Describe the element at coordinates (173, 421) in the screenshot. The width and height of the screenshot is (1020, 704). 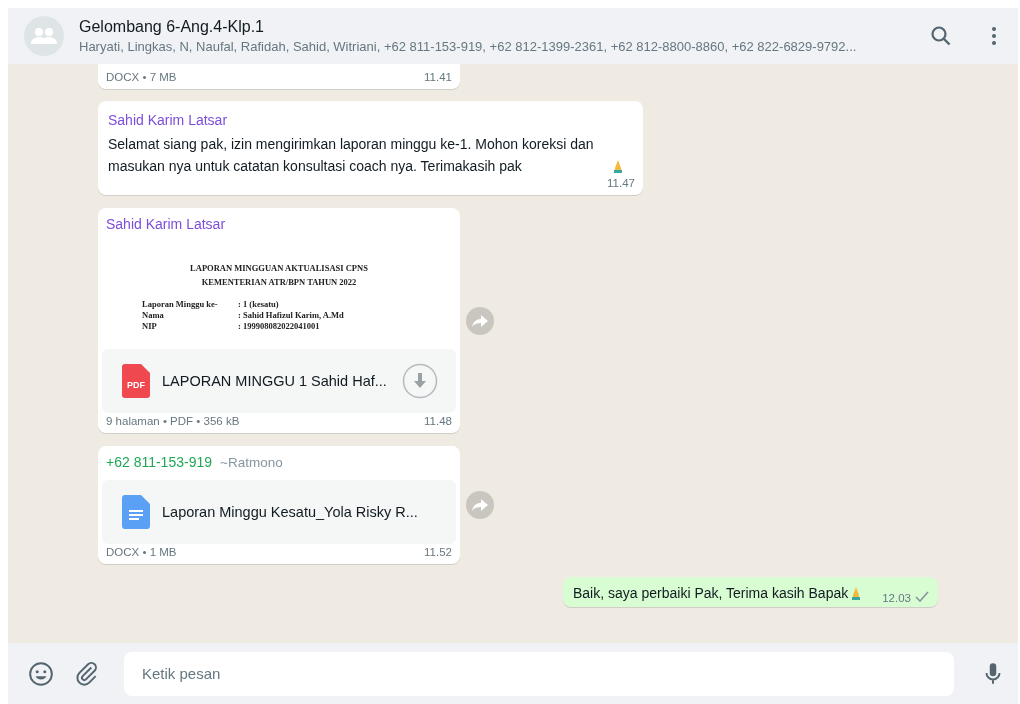
I see `file-meta: 9 halaman • PDF • 356 kB` at that location.